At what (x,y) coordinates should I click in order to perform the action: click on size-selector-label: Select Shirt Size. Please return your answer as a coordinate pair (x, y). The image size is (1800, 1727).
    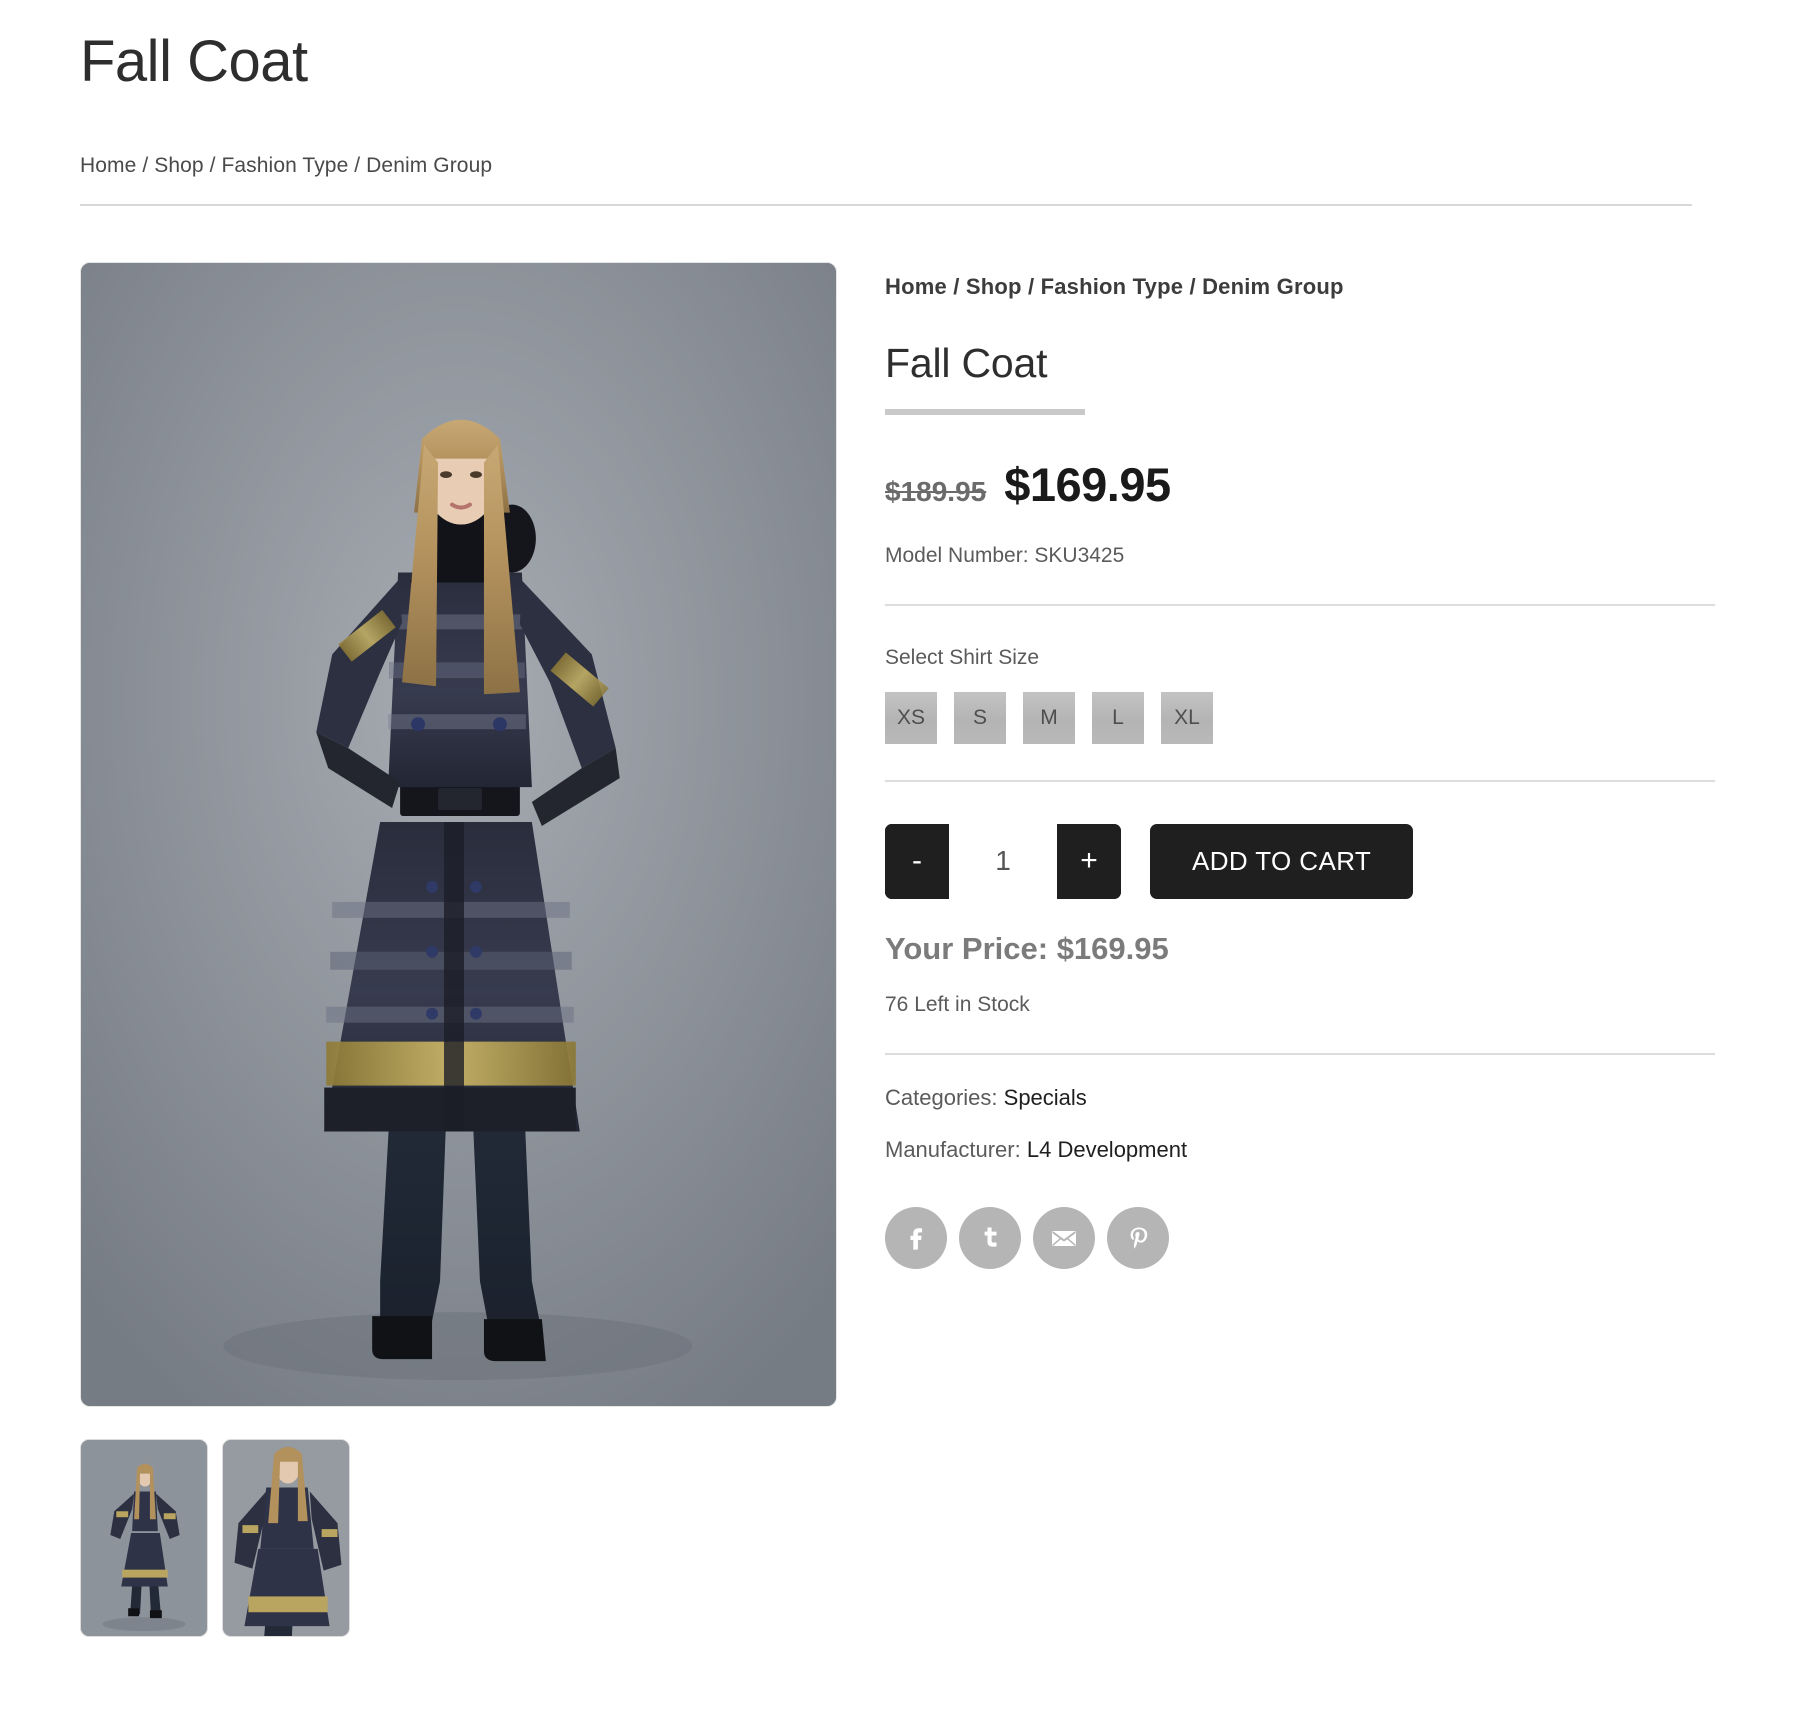
    Looking at the image, I should click on (962, 657).